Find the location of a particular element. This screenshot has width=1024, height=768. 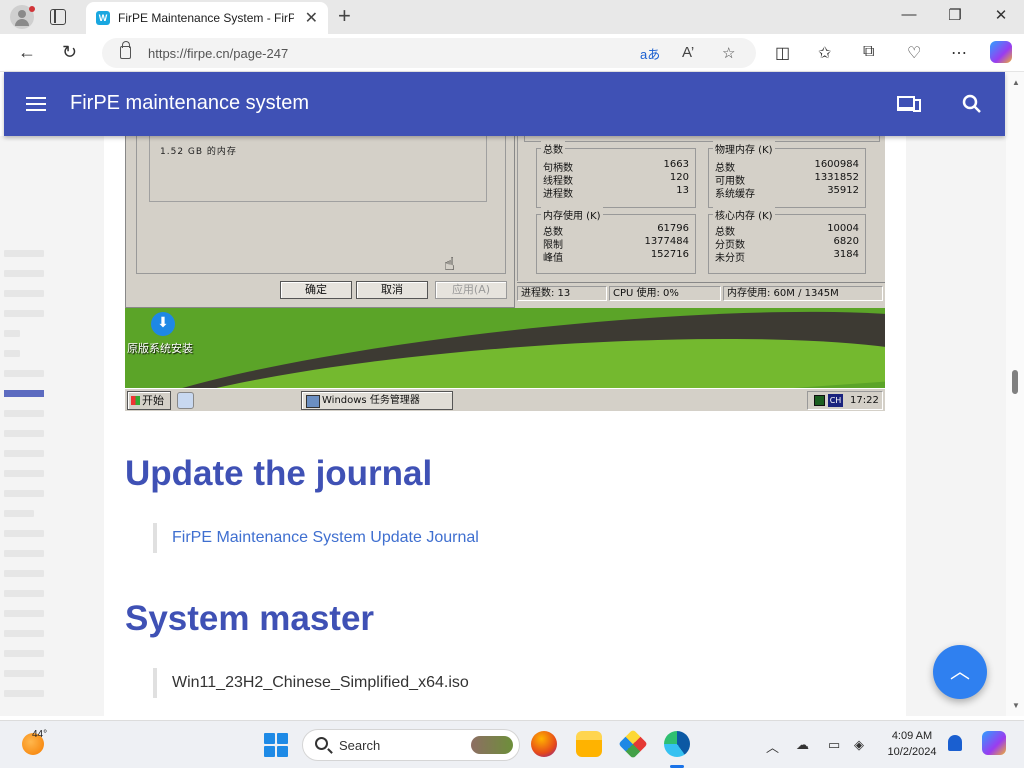

favorite-star-icon: ☆ is located at coordinates (728, 53).